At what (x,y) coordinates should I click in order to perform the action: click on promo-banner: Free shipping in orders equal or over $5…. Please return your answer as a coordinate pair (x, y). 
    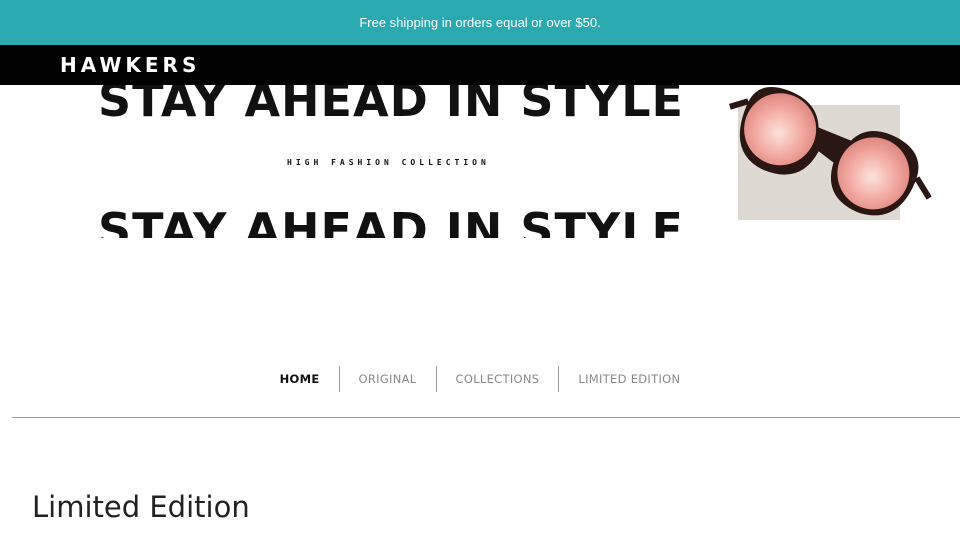
    Looking at the image, I should click on (480, 22).